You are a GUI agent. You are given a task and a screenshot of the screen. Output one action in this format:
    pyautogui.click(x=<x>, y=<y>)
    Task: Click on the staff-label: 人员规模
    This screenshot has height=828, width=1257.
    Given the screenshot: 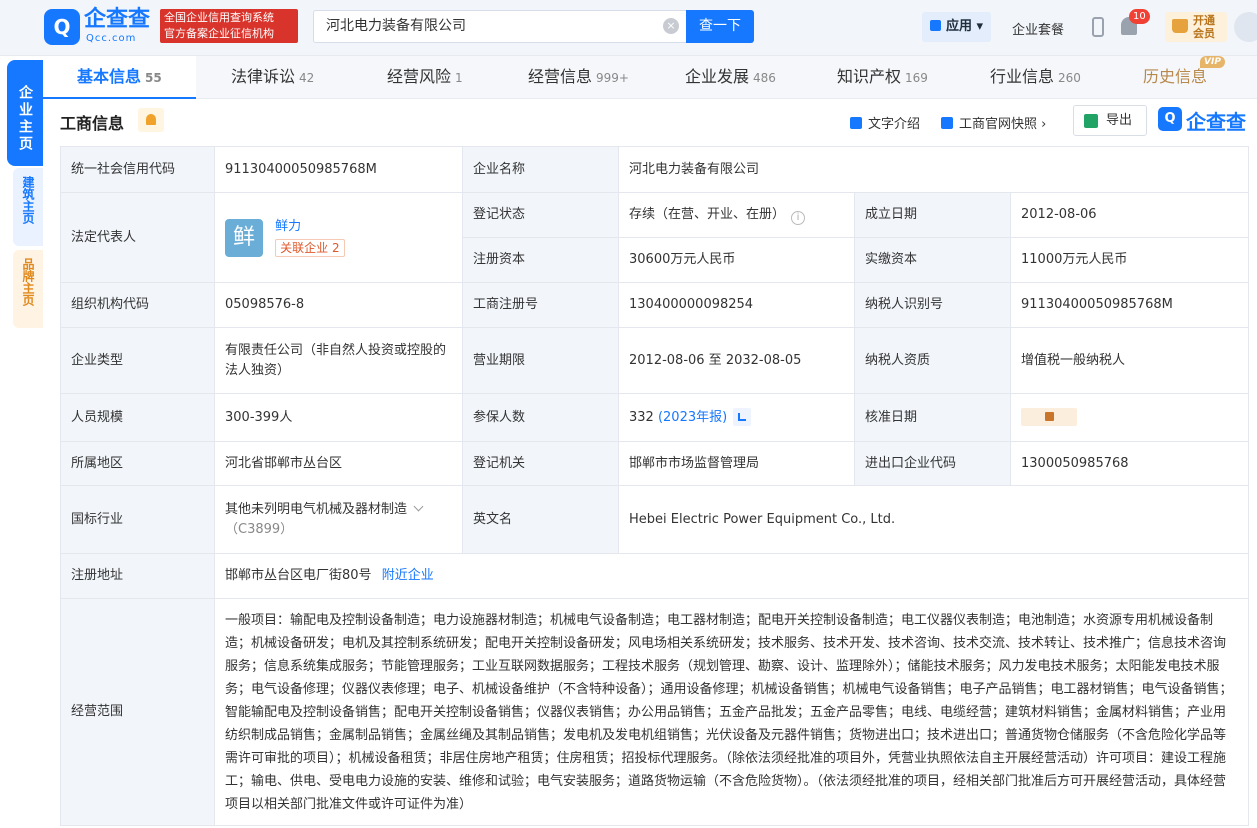 What is the action you would take?
    pyautogui.click(x=137, y=417)
    